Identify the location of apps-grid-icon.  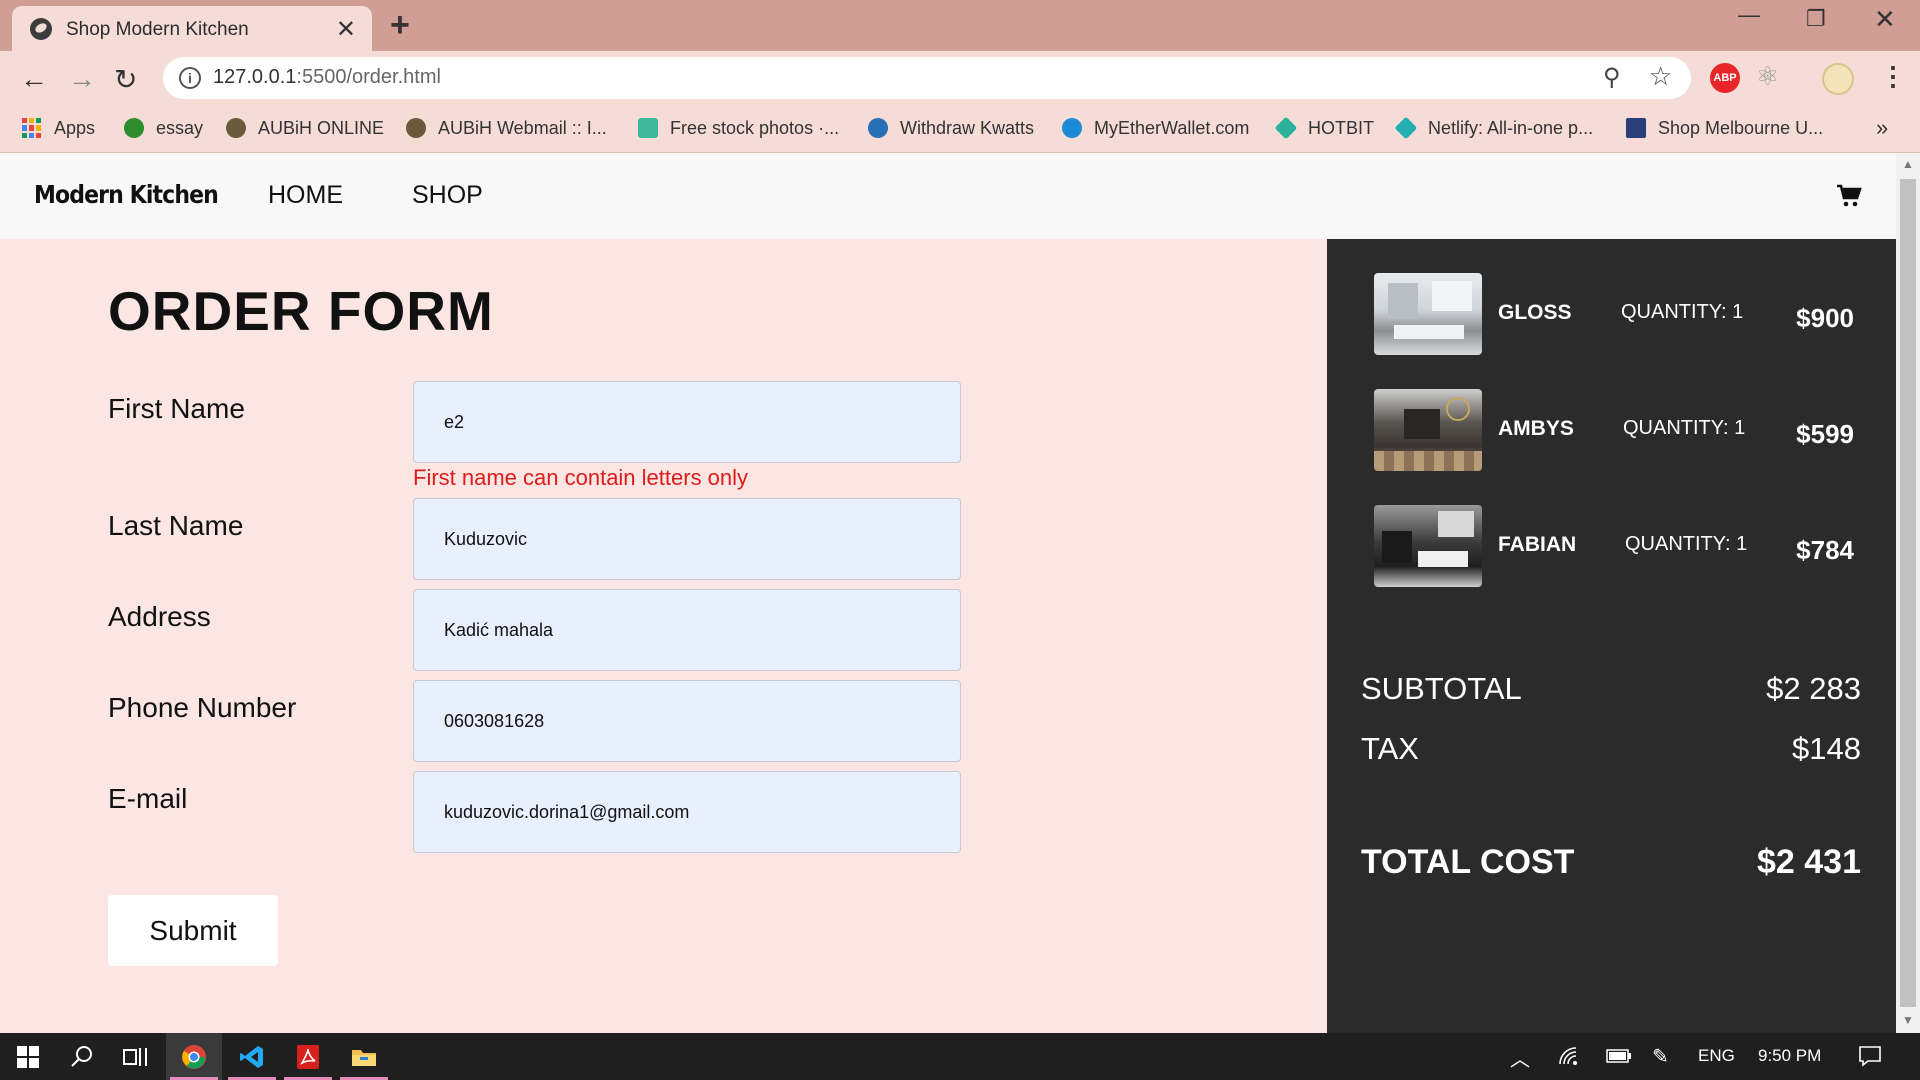
(32, 128).